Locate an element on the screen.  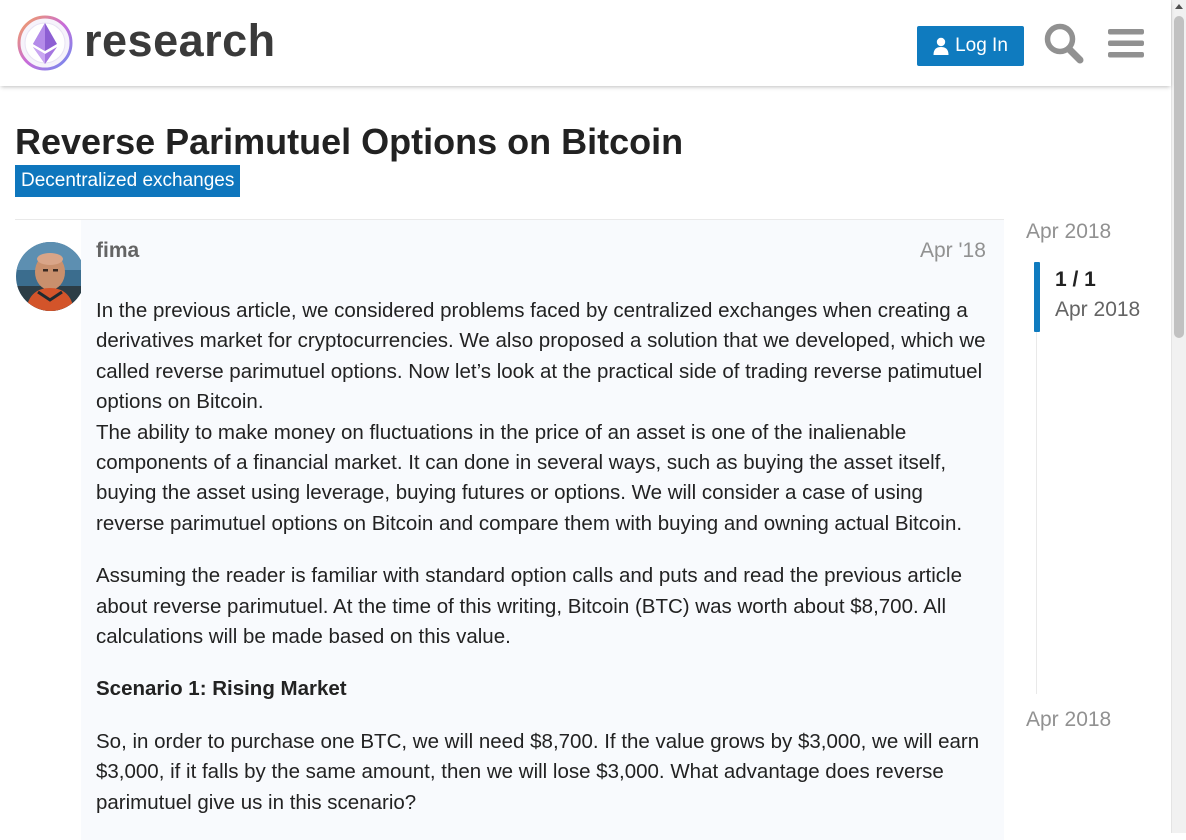
hamburger-menu-icon is located at coordinates (1126, 43).